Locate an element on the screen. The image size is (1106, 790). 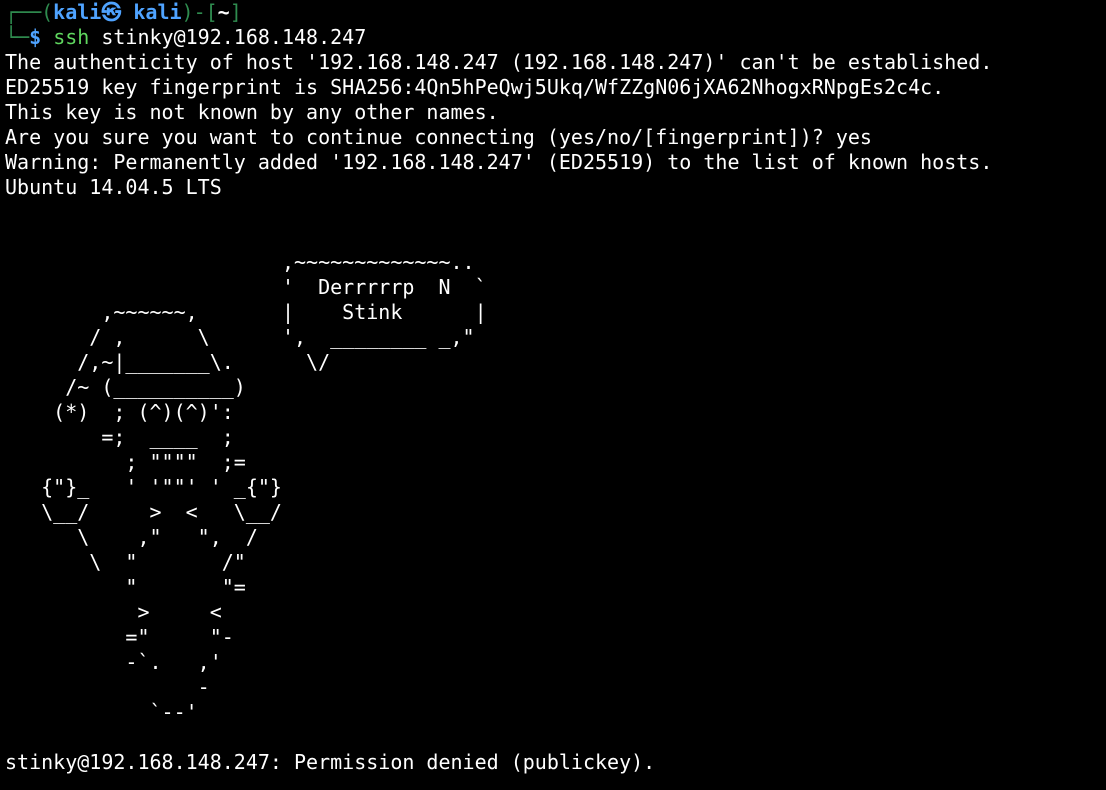
prompt-frame-bottom: └─ is located at coordinates (17, 37).